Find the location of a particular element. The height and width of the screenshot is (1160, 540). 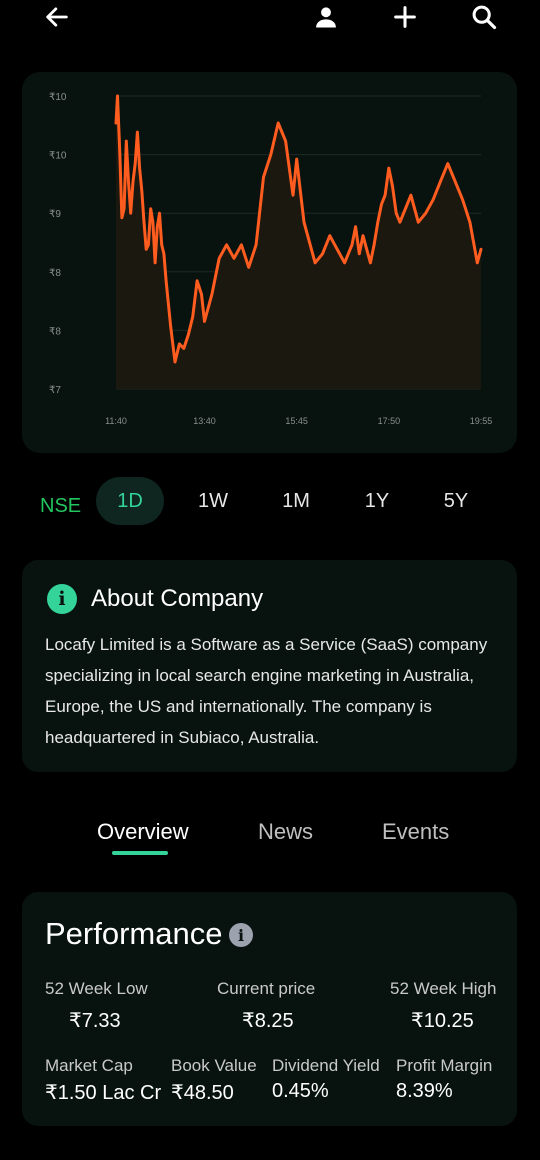

52-week-low-label: 52 Week Low is located at coordinates (96, 988).